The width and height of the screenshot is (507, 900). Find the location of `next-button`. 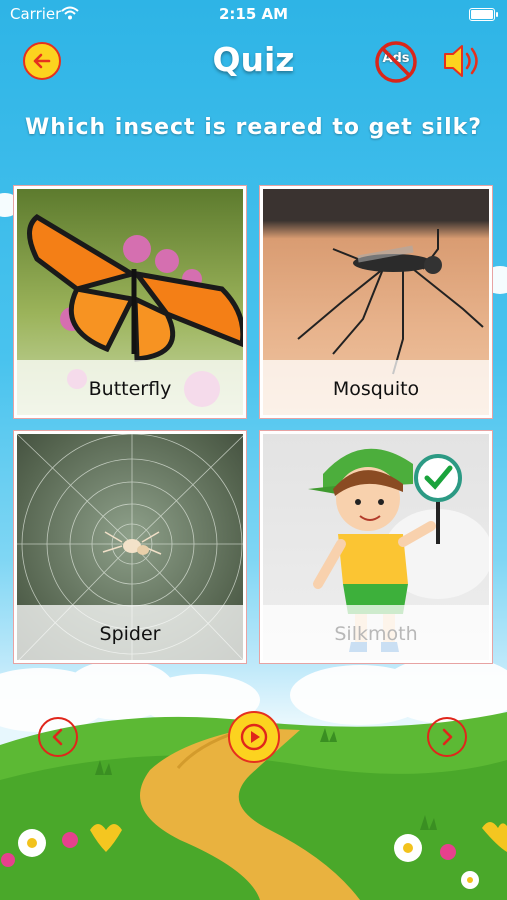

next-button is located at coordinates (447, 737).